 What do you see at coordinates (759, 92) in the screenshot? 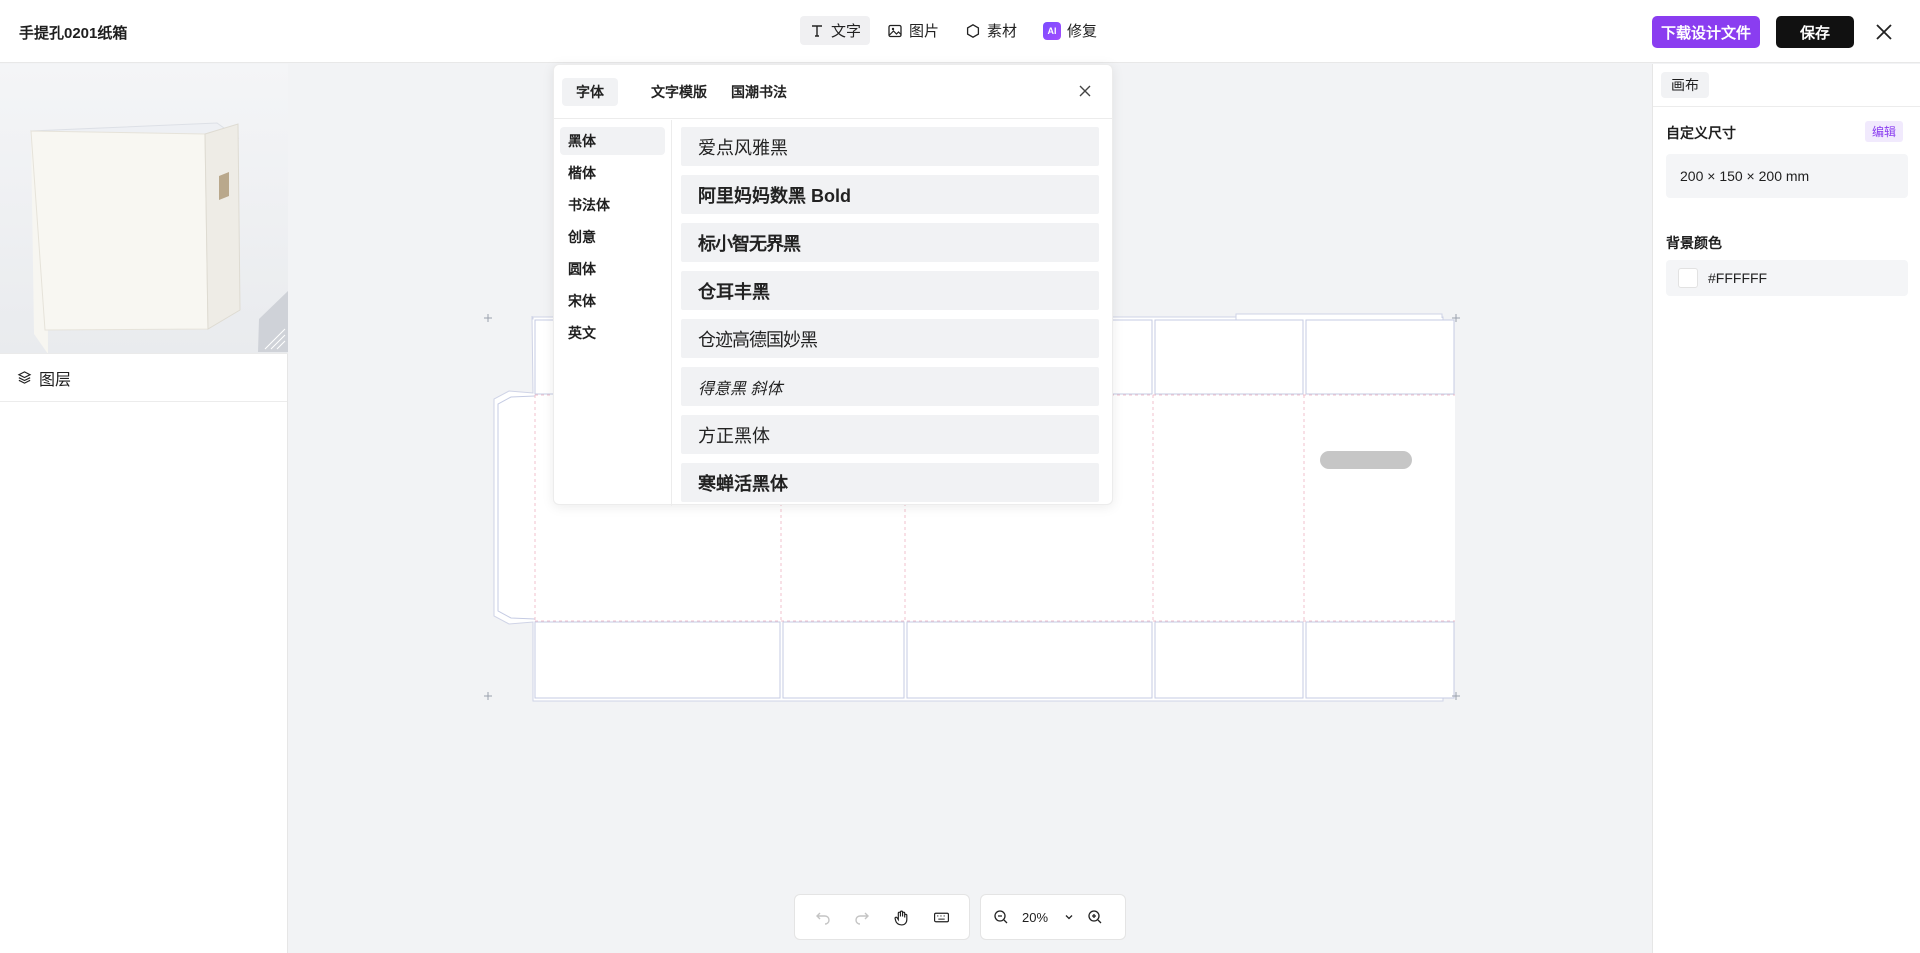
I see `tab-calligraphy: 国潮书法` at bounding box center [759, 92].